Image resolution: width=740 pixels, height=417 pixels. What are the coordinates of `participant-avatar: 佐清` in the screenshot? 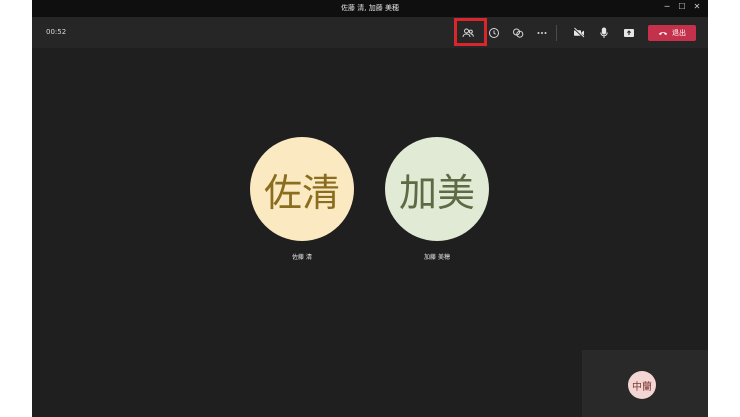 It's located at (302, 189).